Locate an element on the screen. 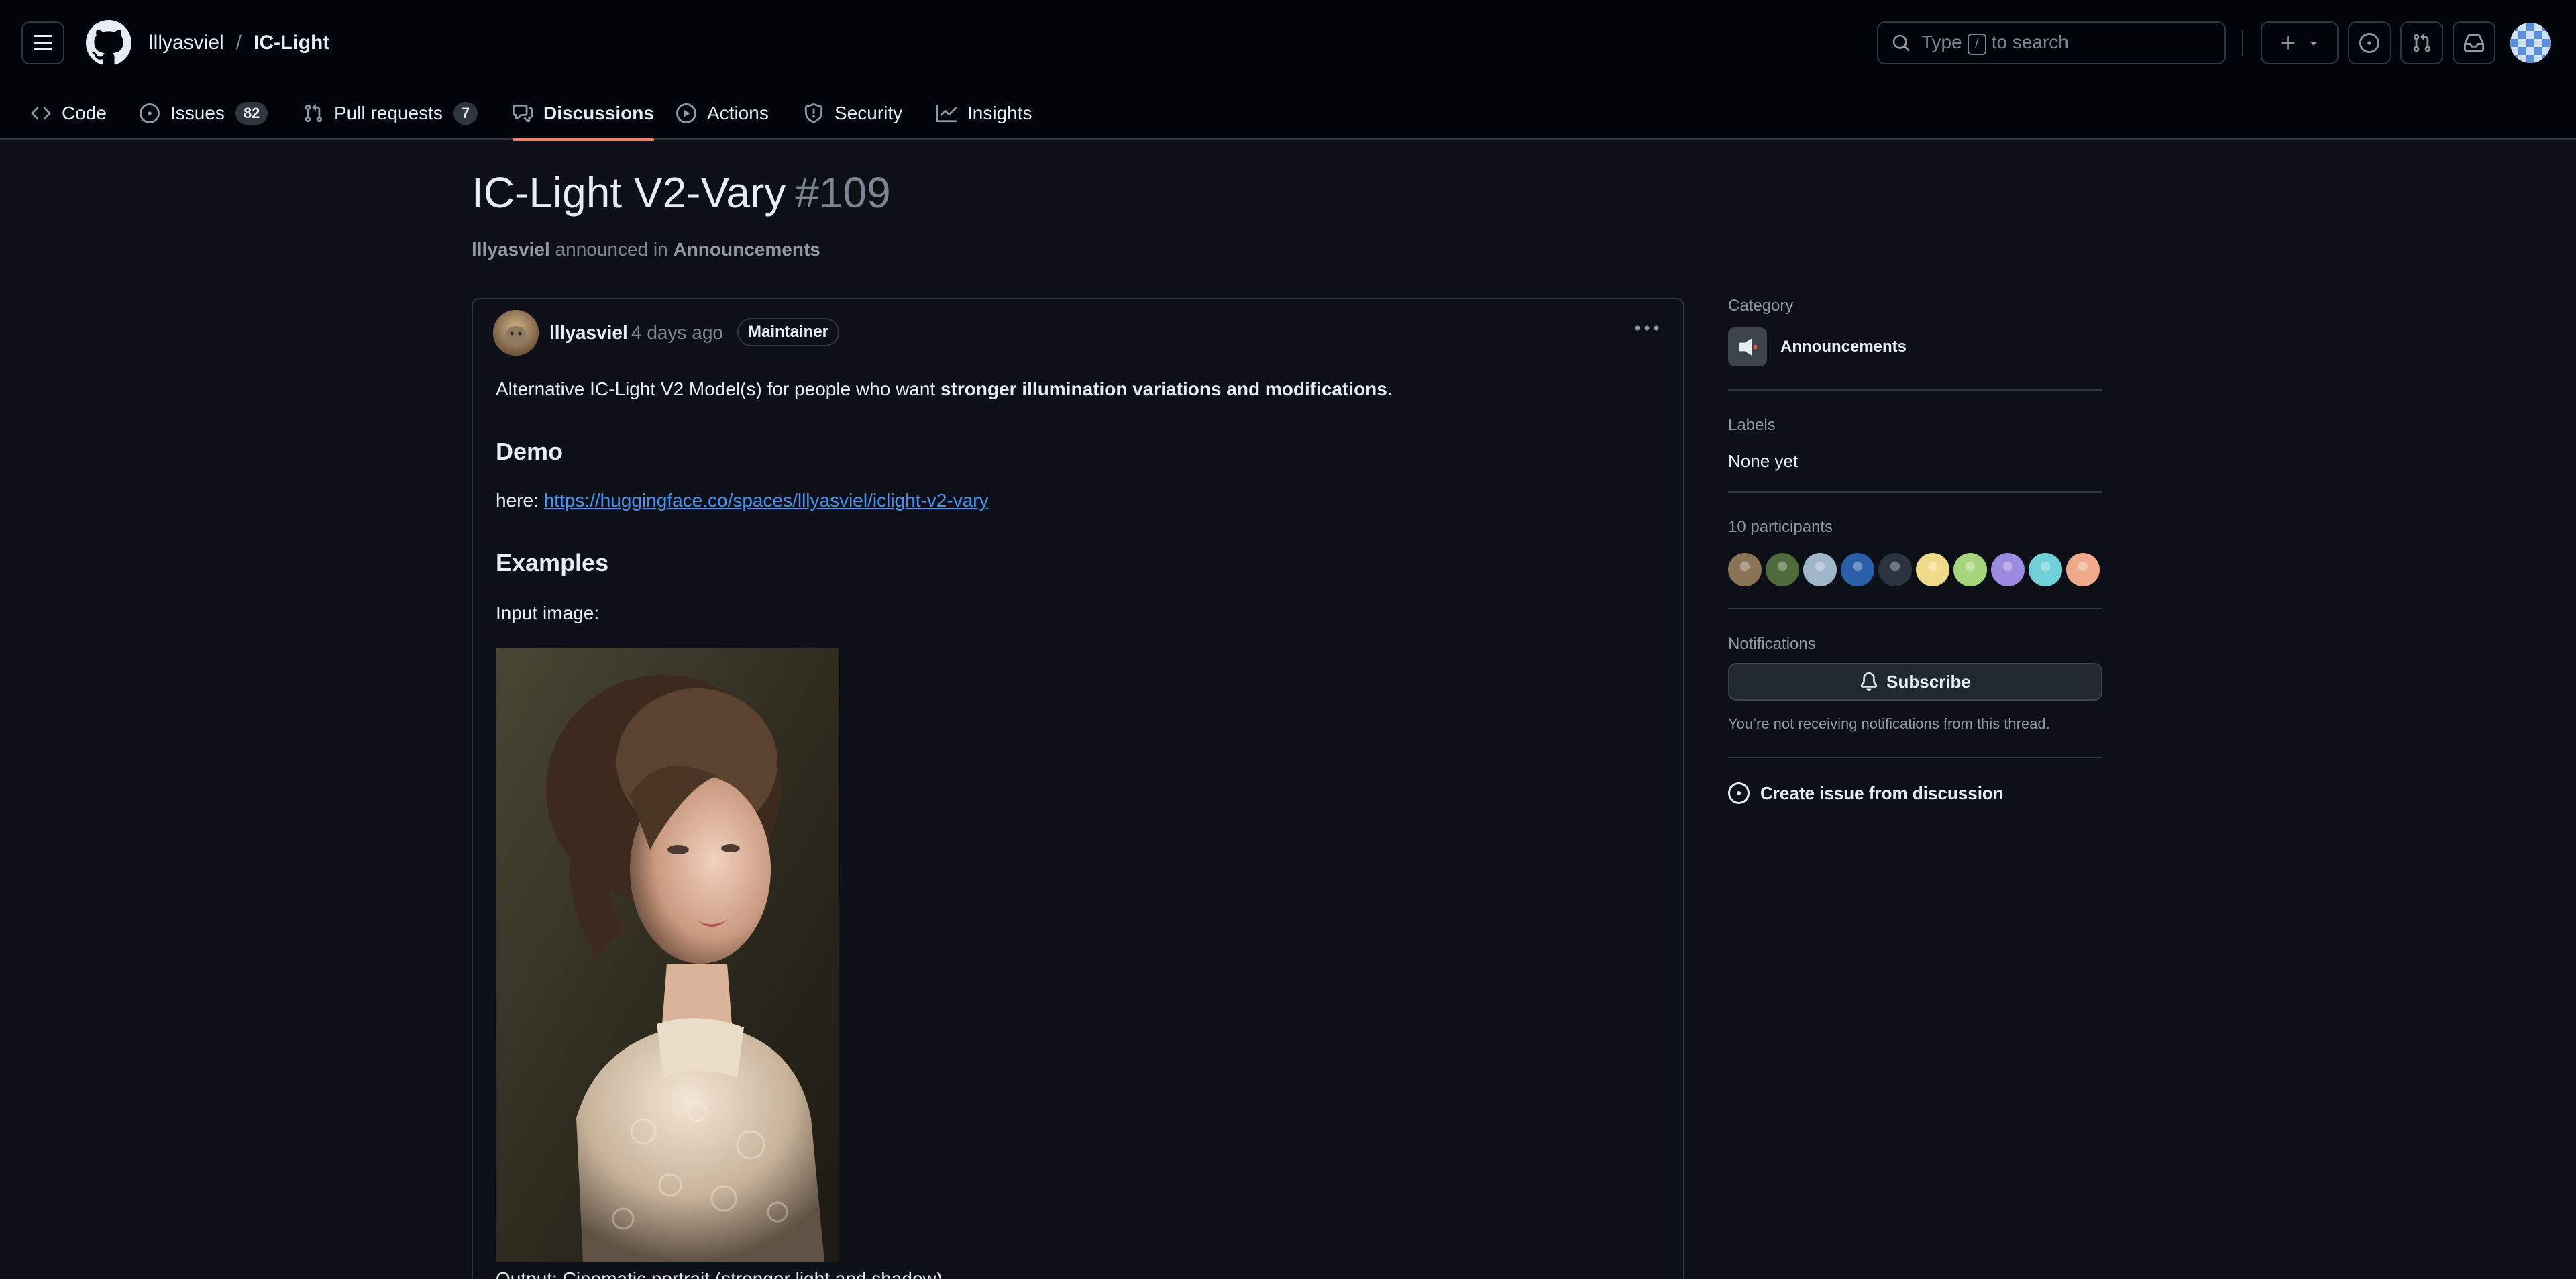 This screenshot has height=1279, width=2576. page-title: IC-Light V2-Vary #109 is located at coordinates (681, 192).